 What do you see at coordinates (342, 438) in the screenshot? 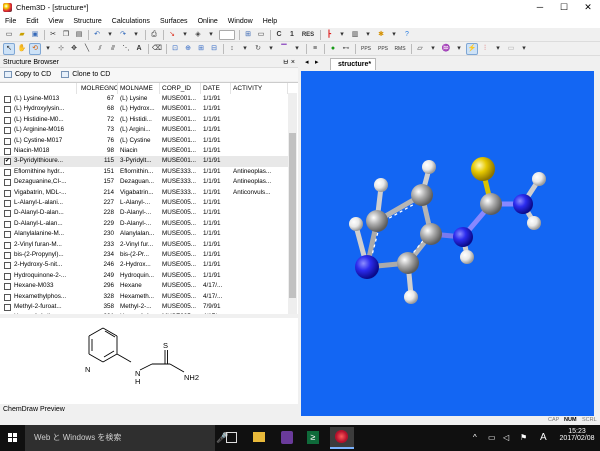
I see `chem3d-taskbar-button` at bounding box center [342, 438].